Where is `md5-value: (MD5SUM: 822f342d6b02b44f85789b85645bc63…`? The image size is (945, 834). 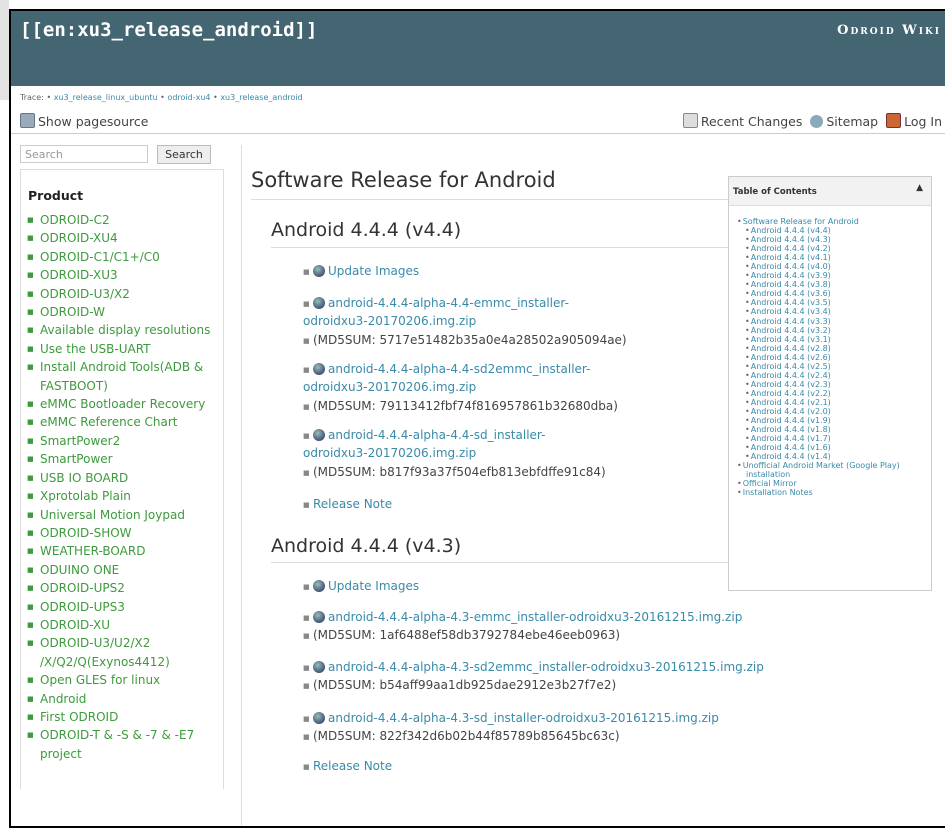 md5-value: (MD5SUM: 822f342d6b02b44f85789b85645bc63… is located at coordinates (466, 736).